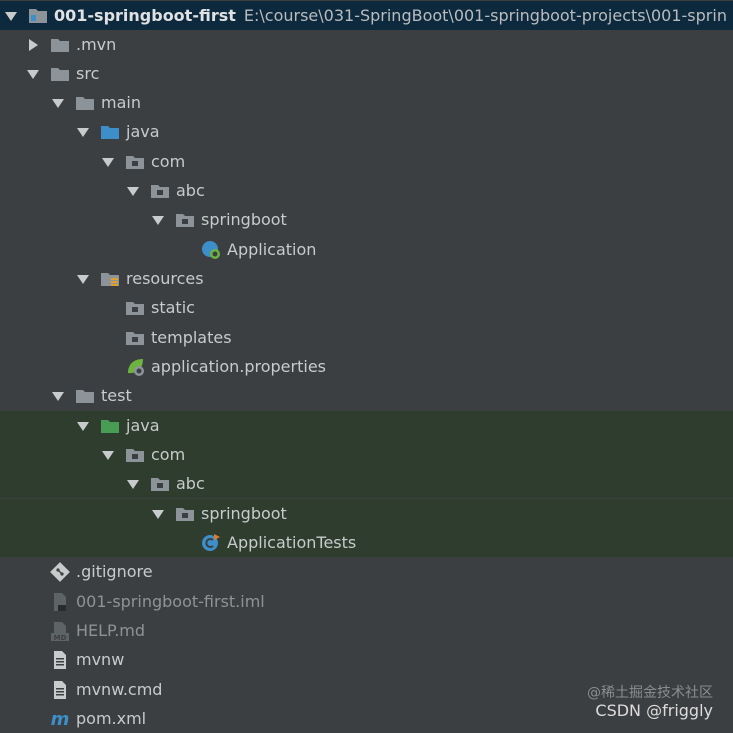 Image resolution: width=733 pixels, height=733 pixels. I want to click on maven-icon-letter: m, so click(60, 719).